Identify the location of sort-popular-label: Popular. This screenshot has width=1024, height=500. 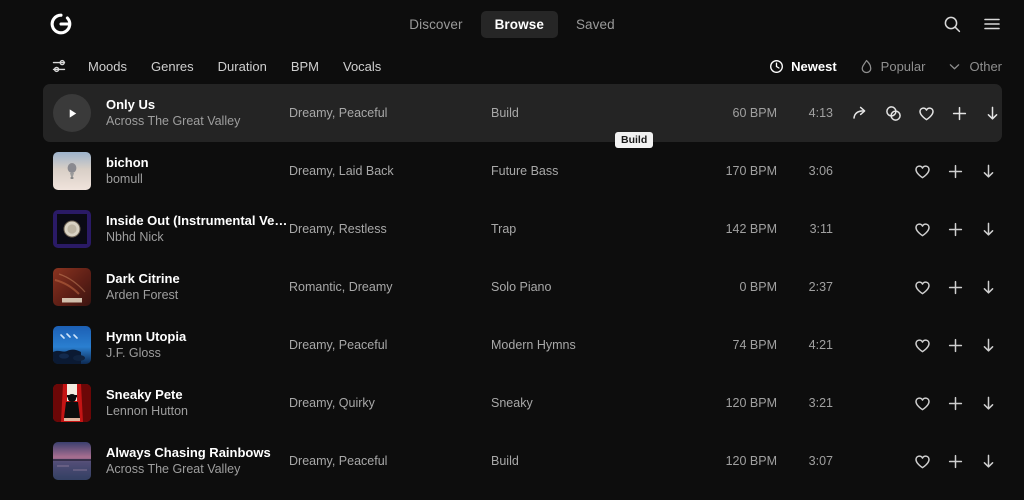
(903, 66).